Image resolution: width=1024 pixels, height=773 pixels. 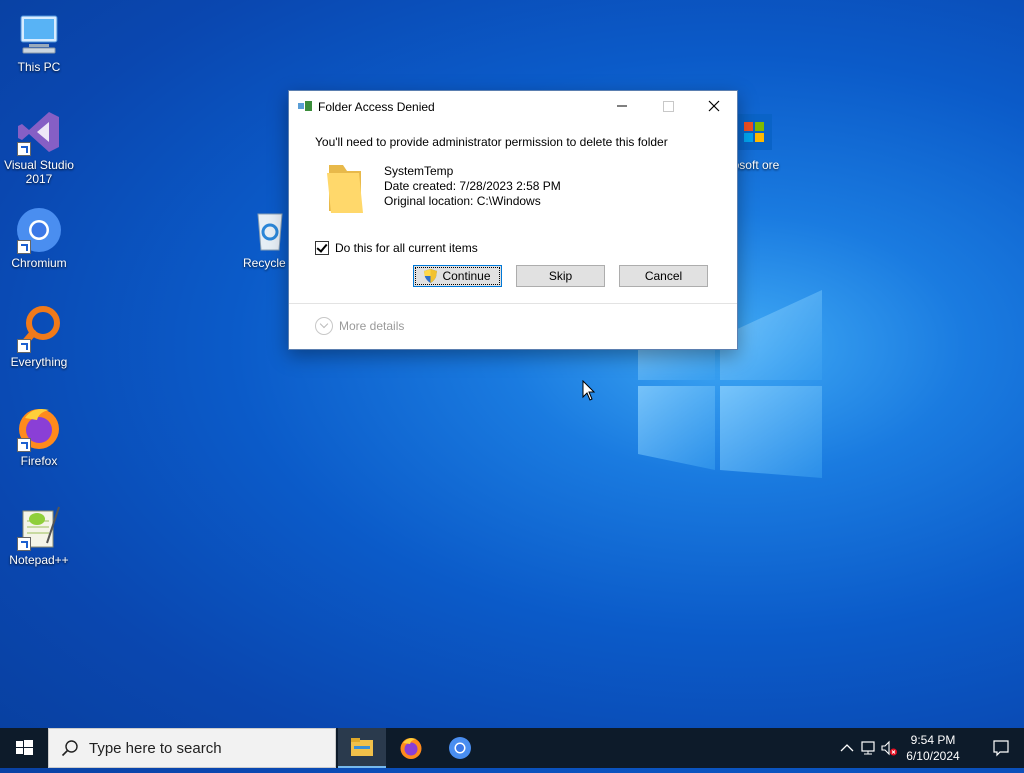 What do you see at coordinates (39, 362) in the screenshot?
I see `desktop-icon-label: Everything` at bounding box center [39, 362].